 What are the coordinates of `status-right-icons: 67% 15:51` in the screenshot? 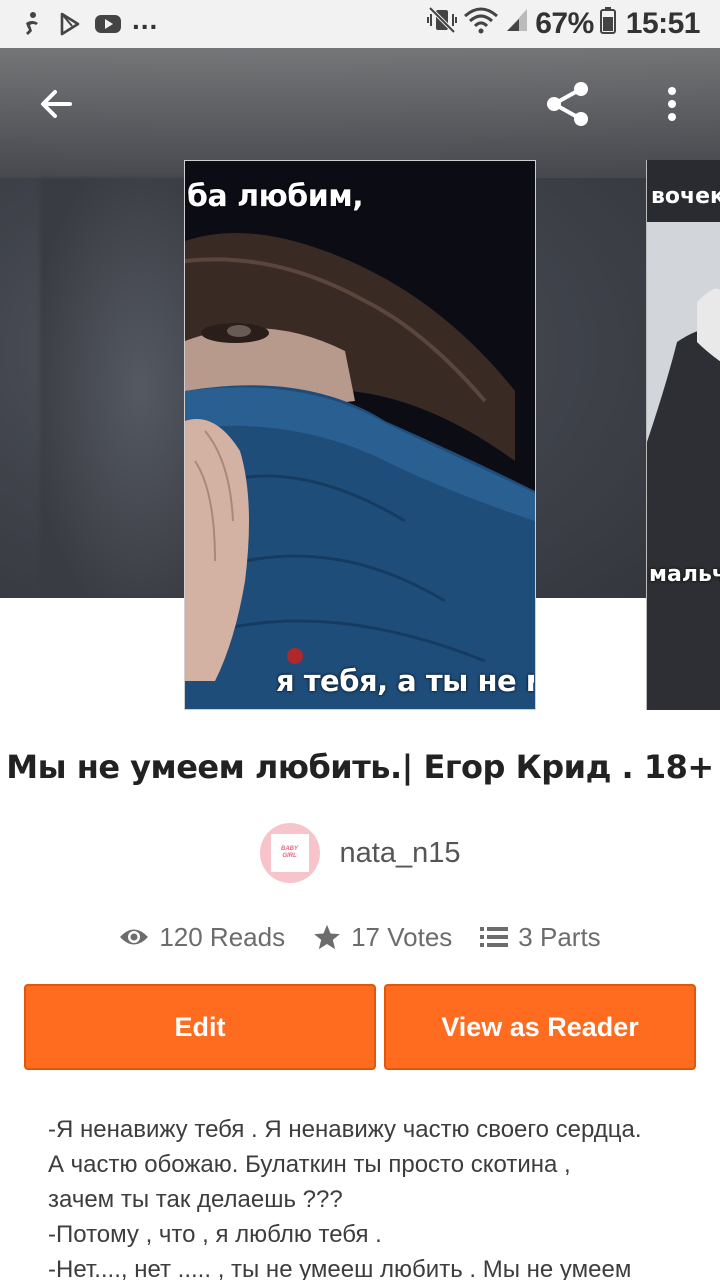 It's located at (564, 24).